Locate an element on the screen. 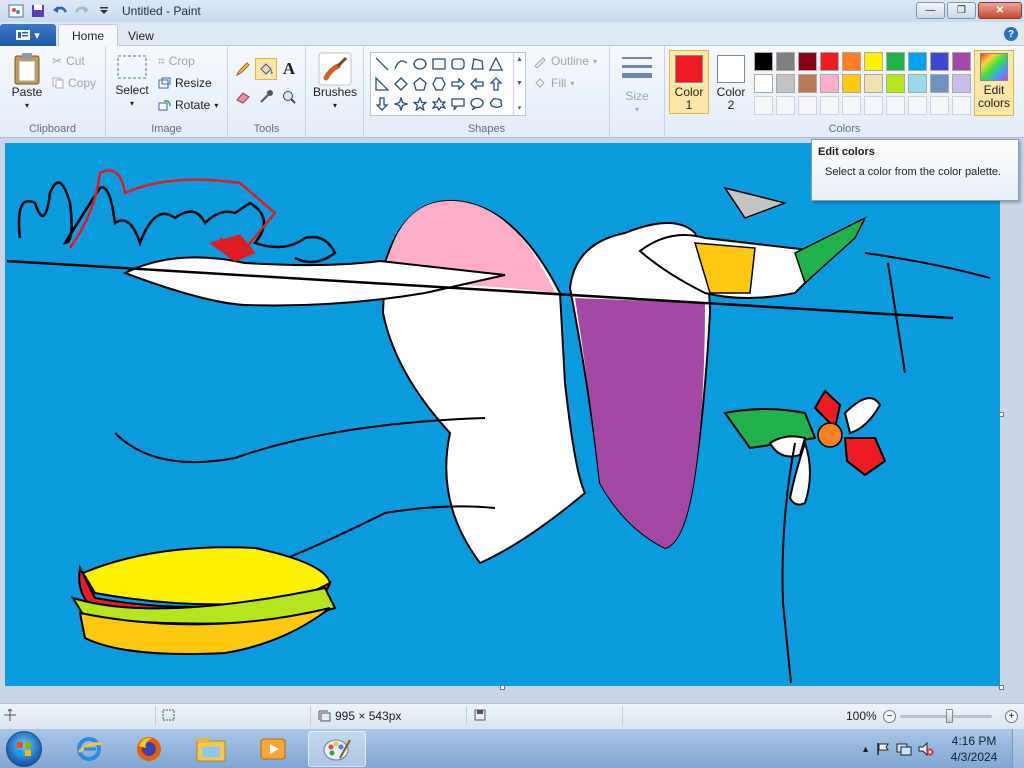 The image size is (1024, 768). rotate-button: Rotate ▾ is located at coordinates (188, 105).